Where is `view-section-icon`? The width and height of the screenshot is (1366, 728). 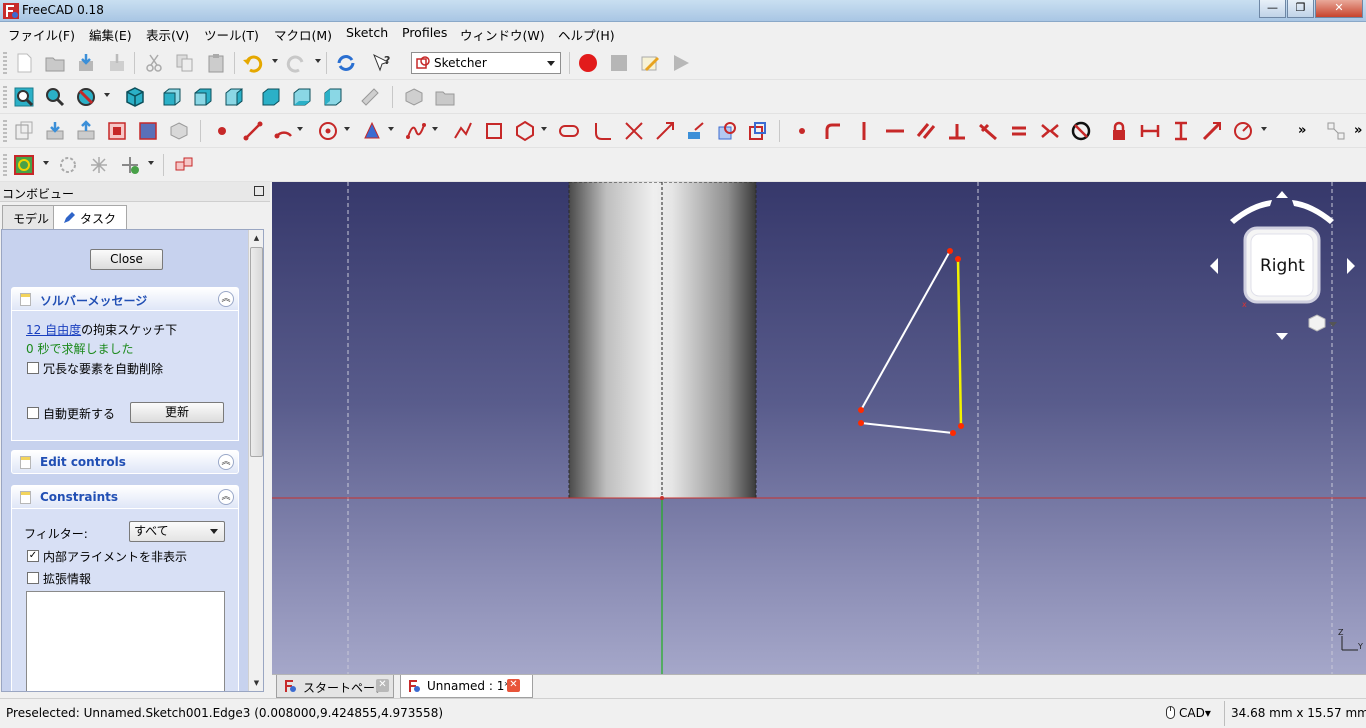
view-section-icon is located at coordinates (148, 131).